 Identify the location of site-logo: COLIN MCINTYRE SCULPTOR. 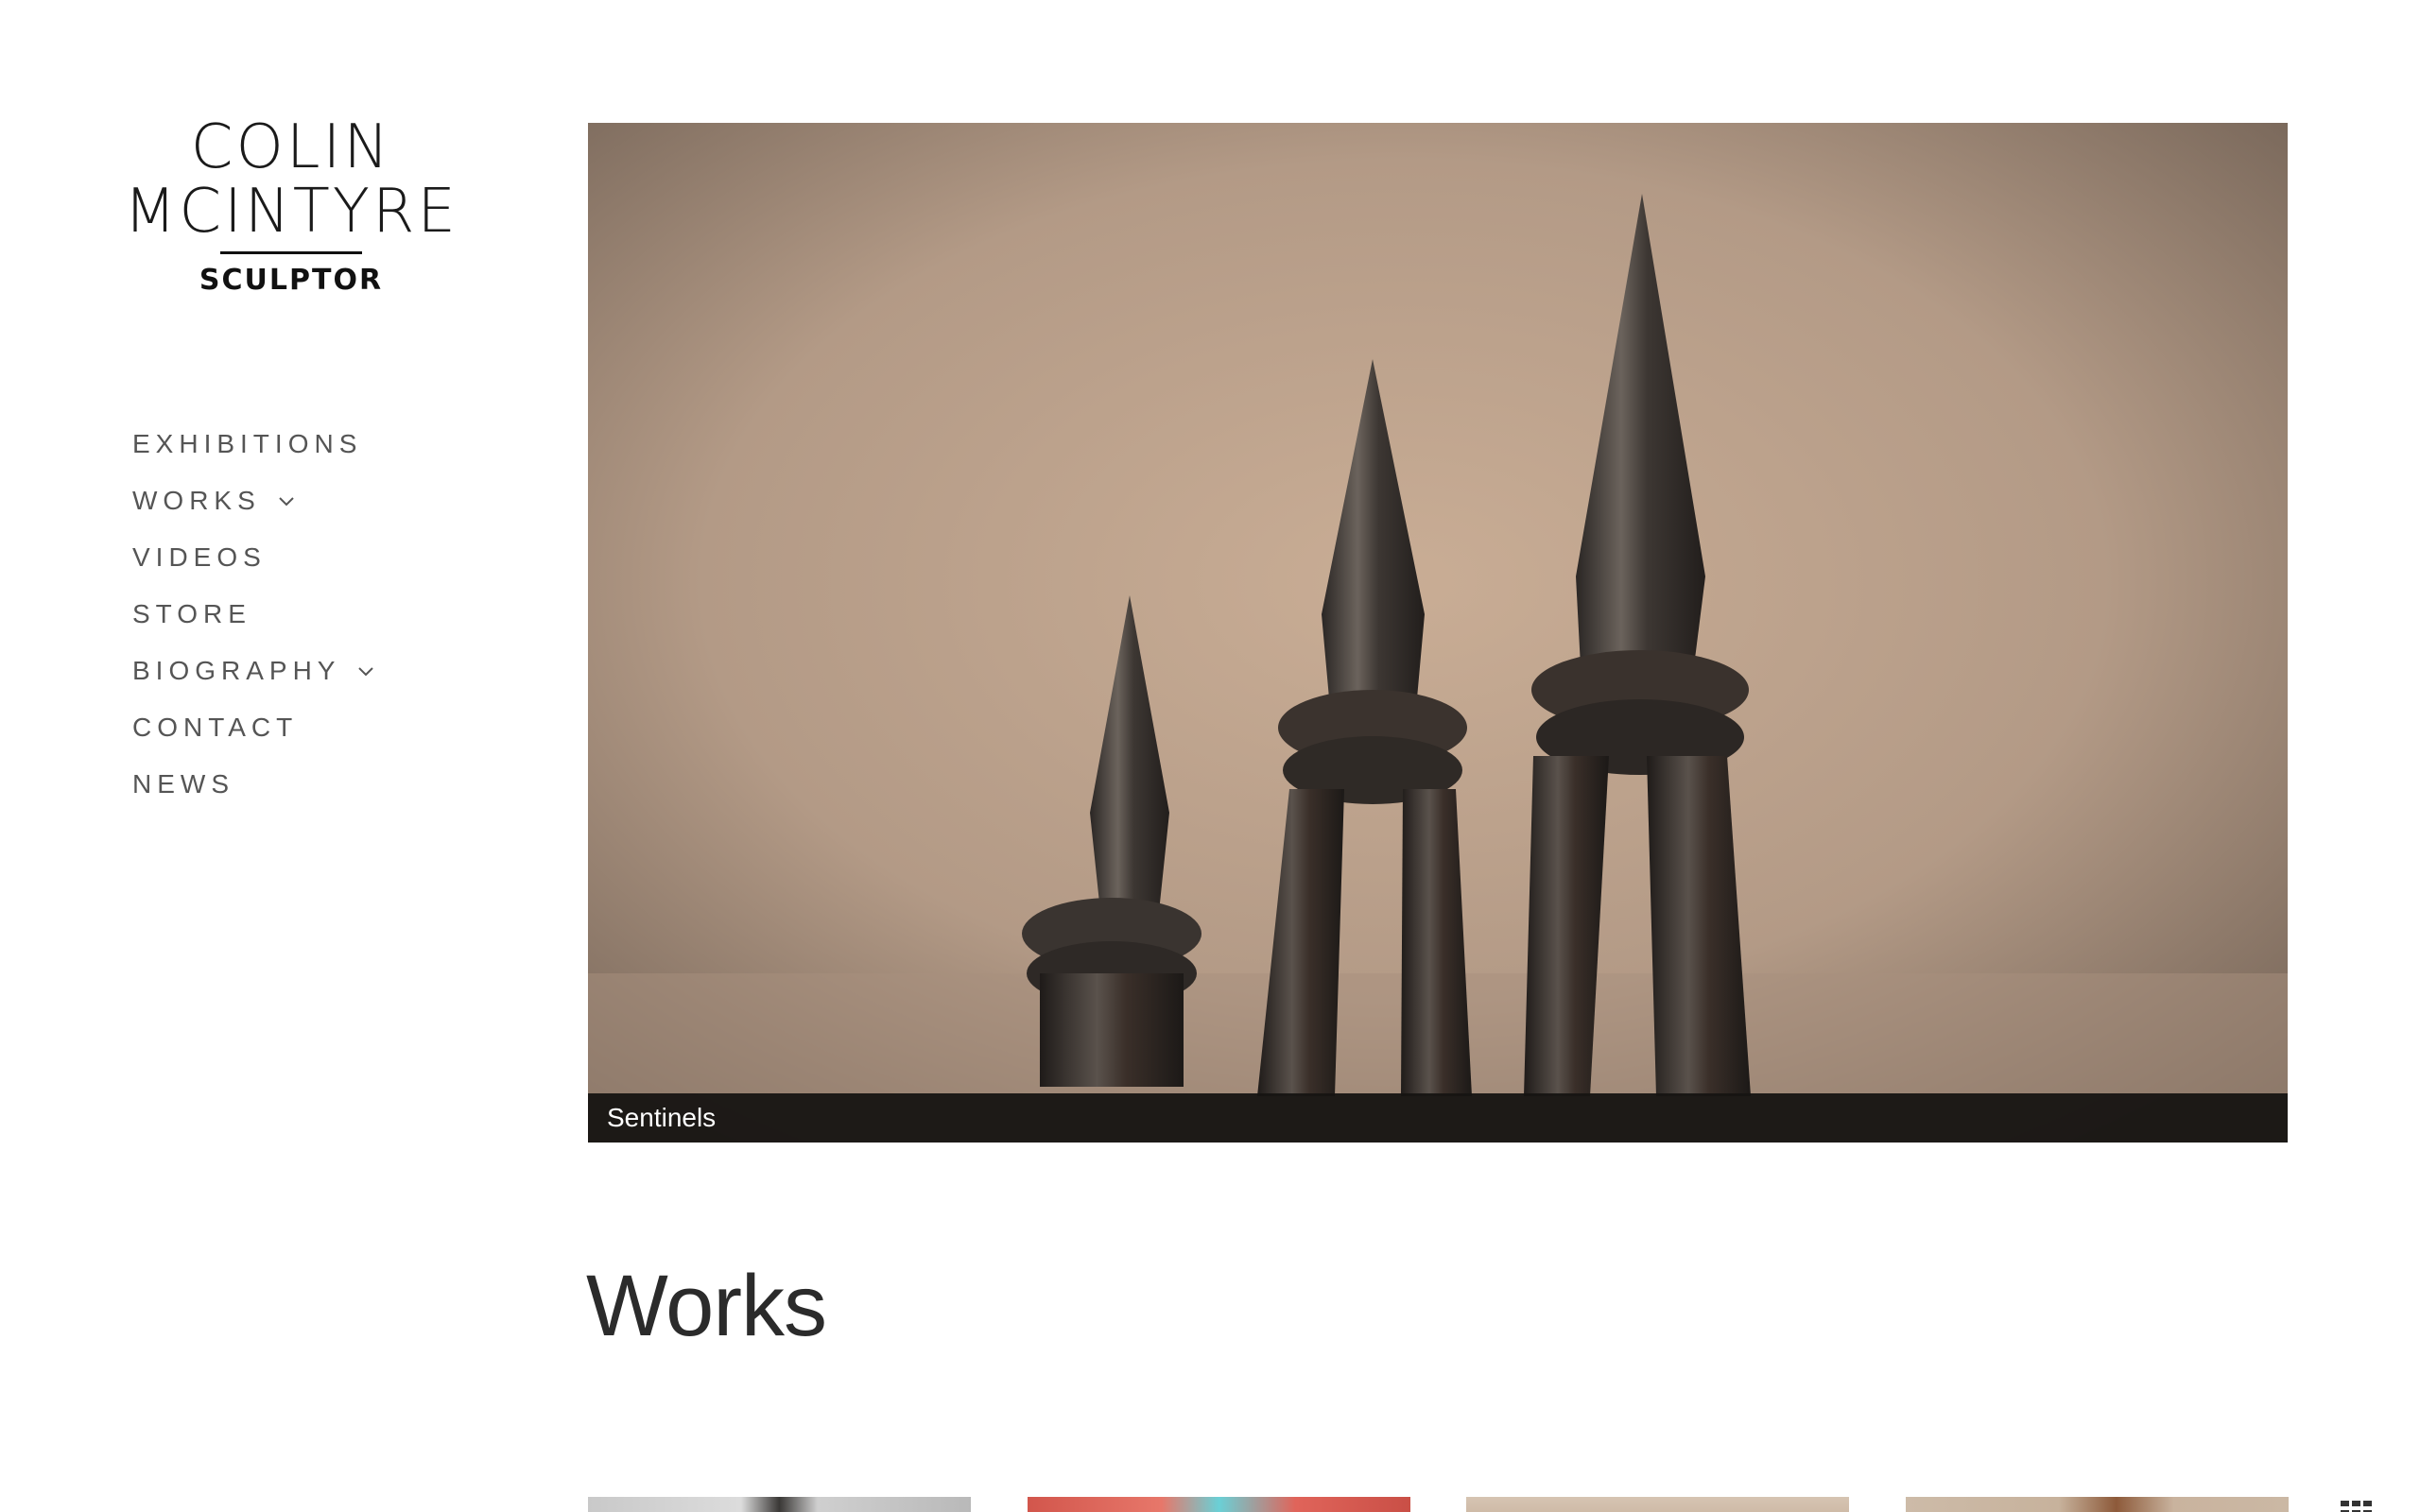
(291, 206).